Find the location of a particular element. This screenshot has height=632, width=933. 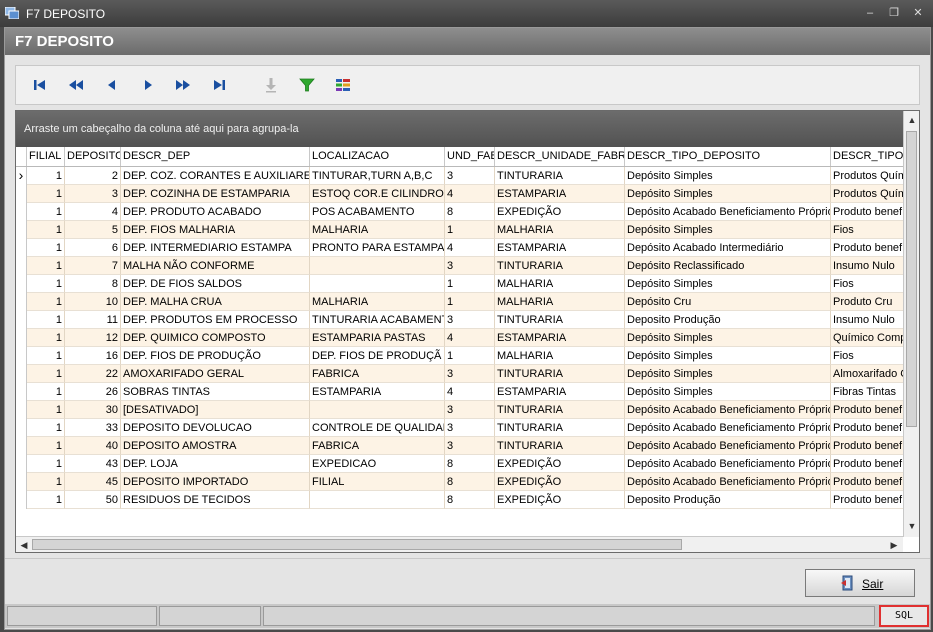

scroll-down-icon: ▼ is located at coordinates (912, 526).